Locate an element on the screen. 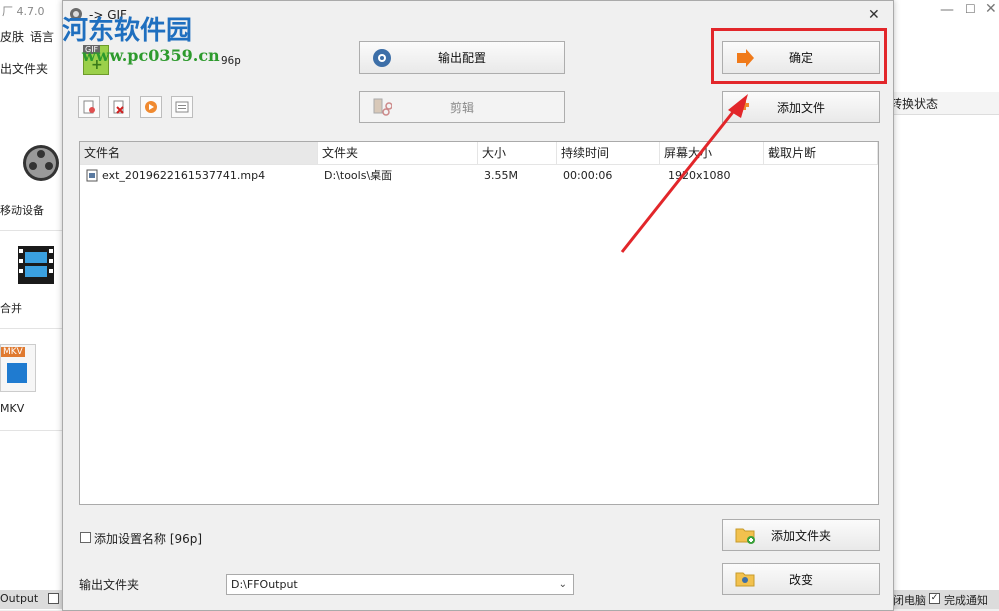 The image size is (999, 611). maximize-icon: ☐ is located at coordinates (970, 9).